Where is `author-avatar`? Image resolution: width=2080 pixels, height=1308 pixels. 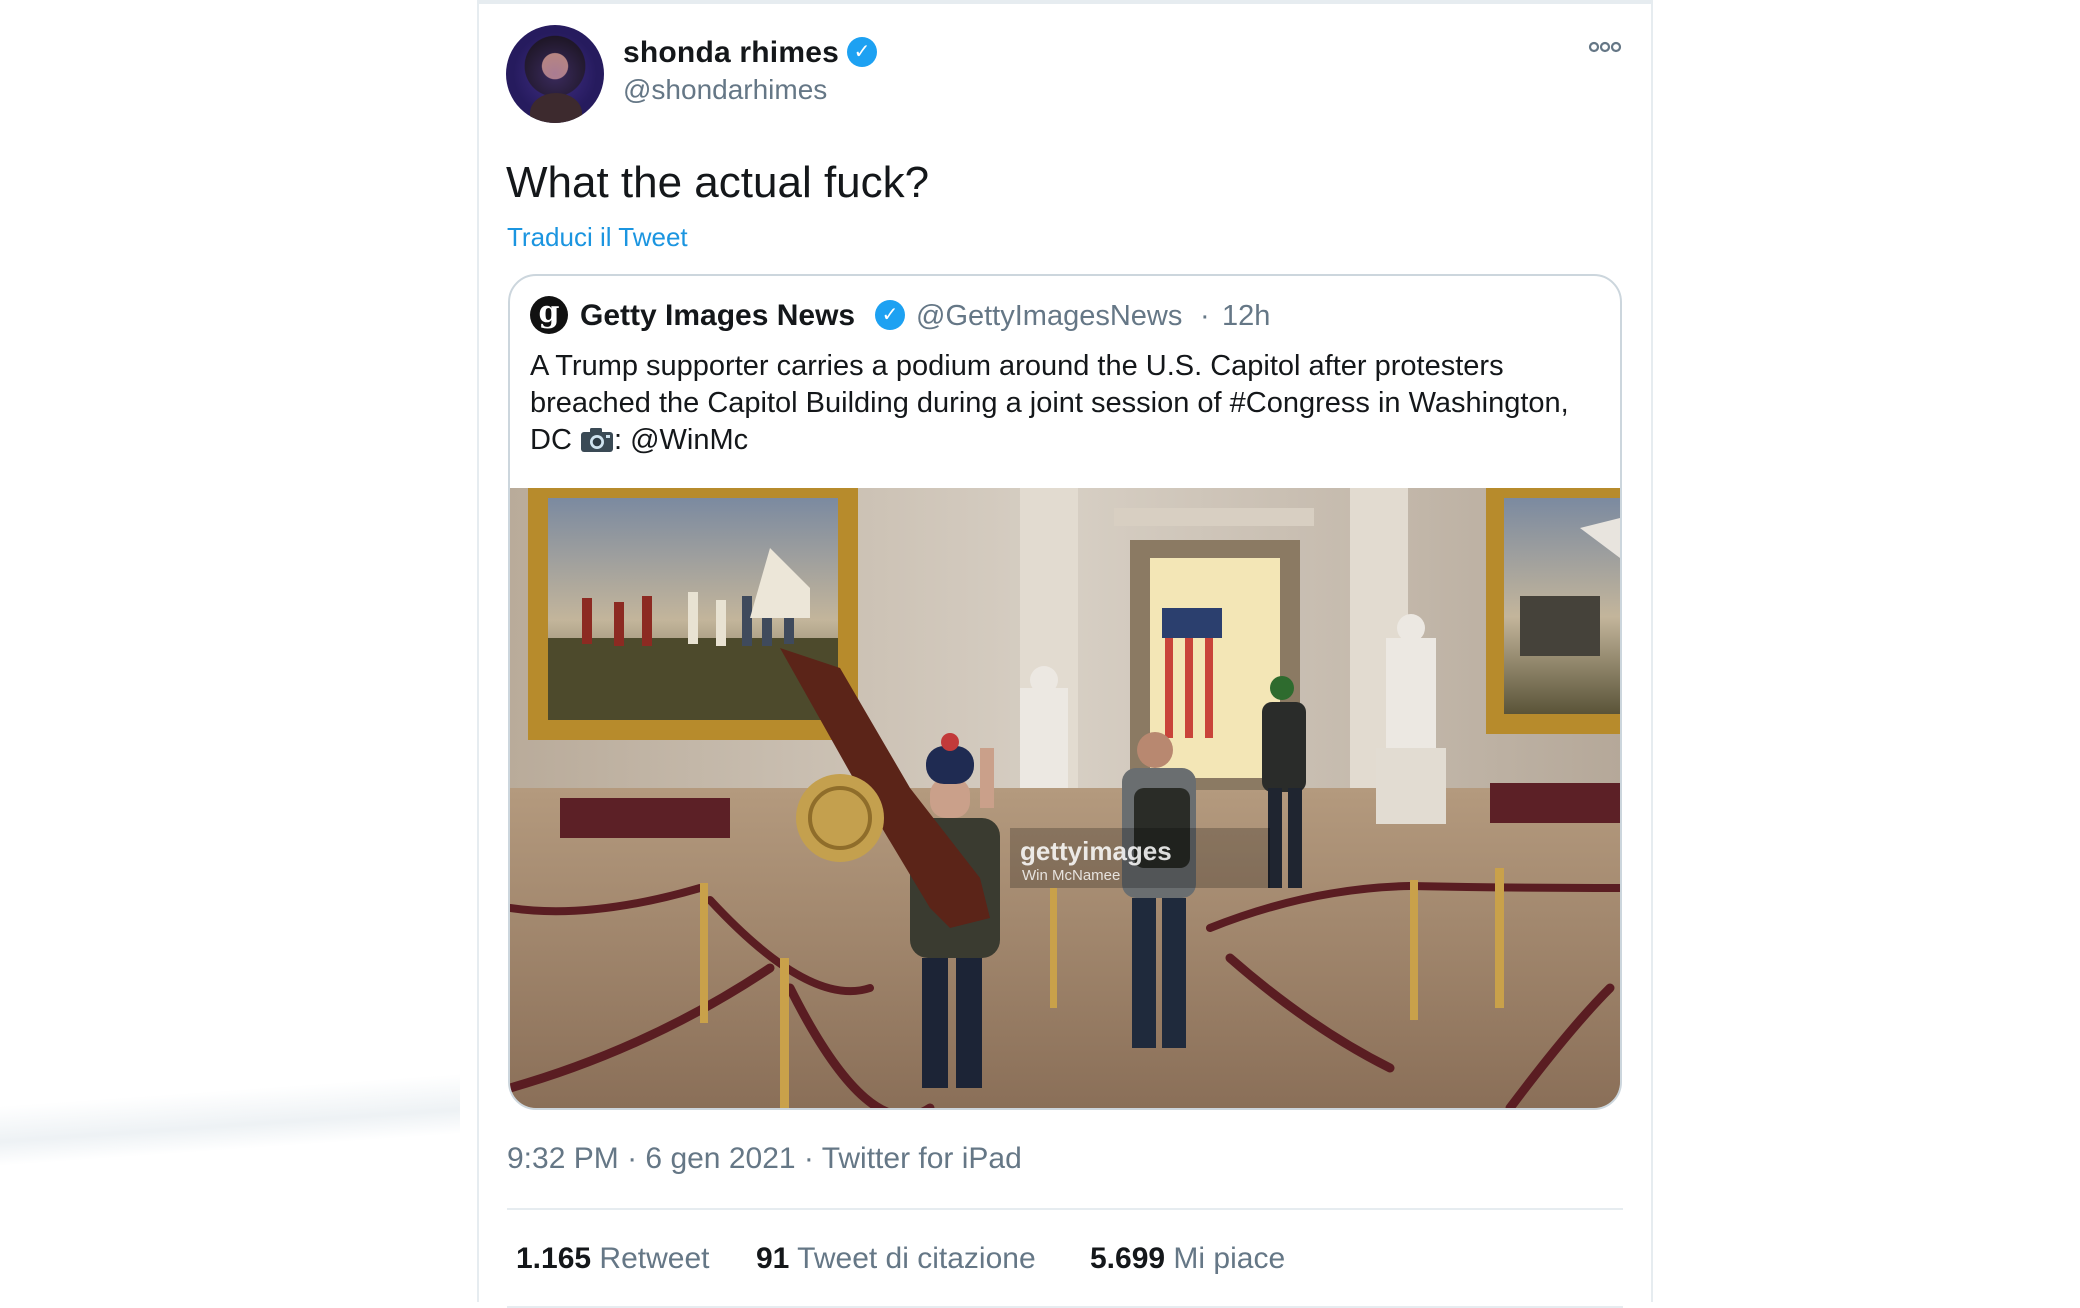
author-avatar is located at coordinates (555, 74).